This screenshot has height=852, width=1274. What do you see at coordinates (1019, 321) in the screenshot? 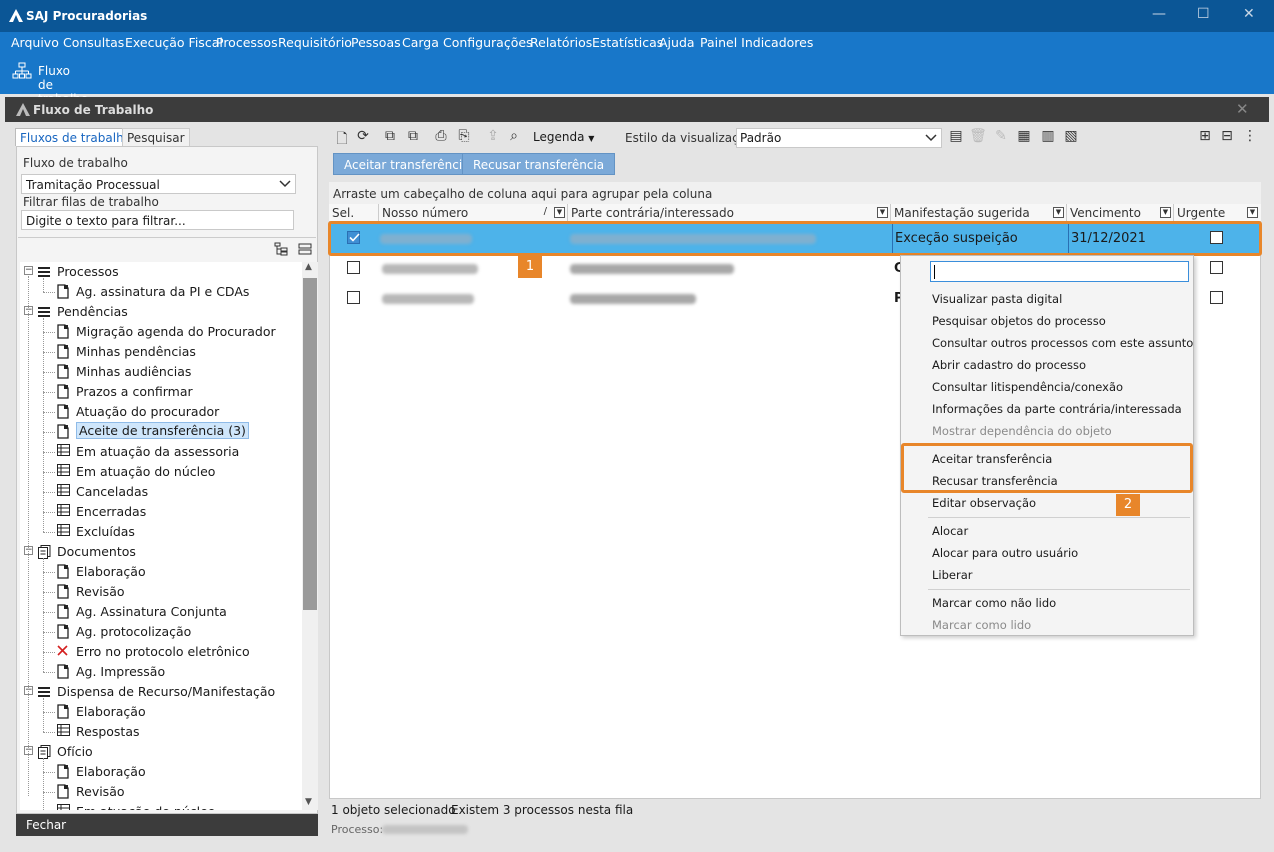
I see `context-menu-item: Pesquisar objetos do processo` at bounding box center [1019, 321].